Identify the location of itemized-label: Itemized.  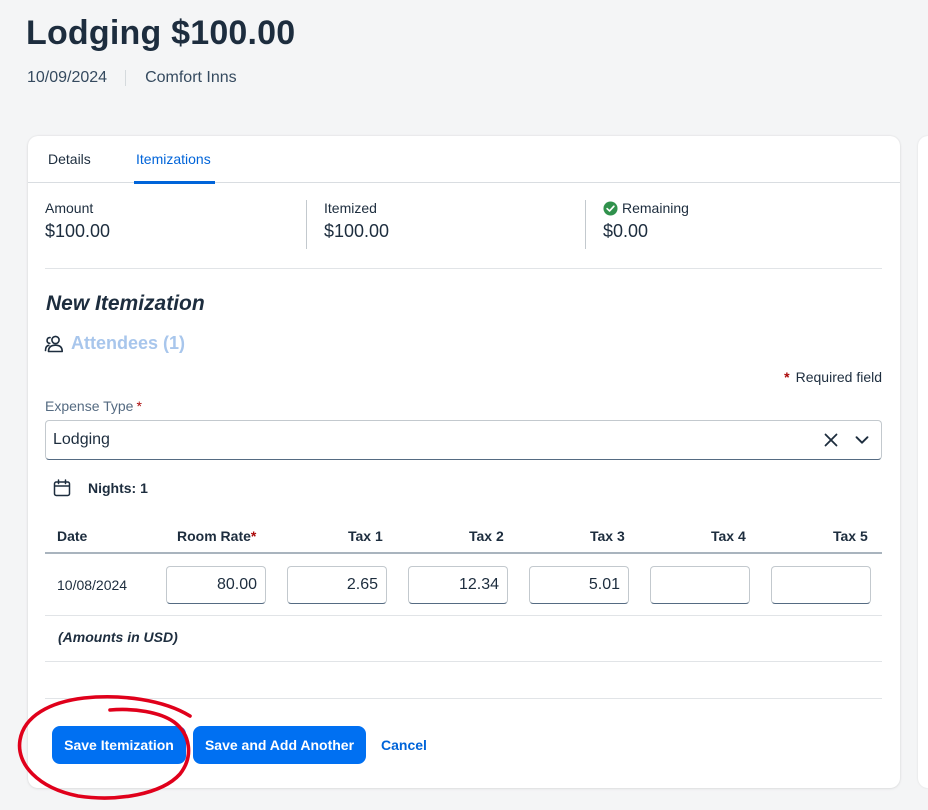
(350, 208).